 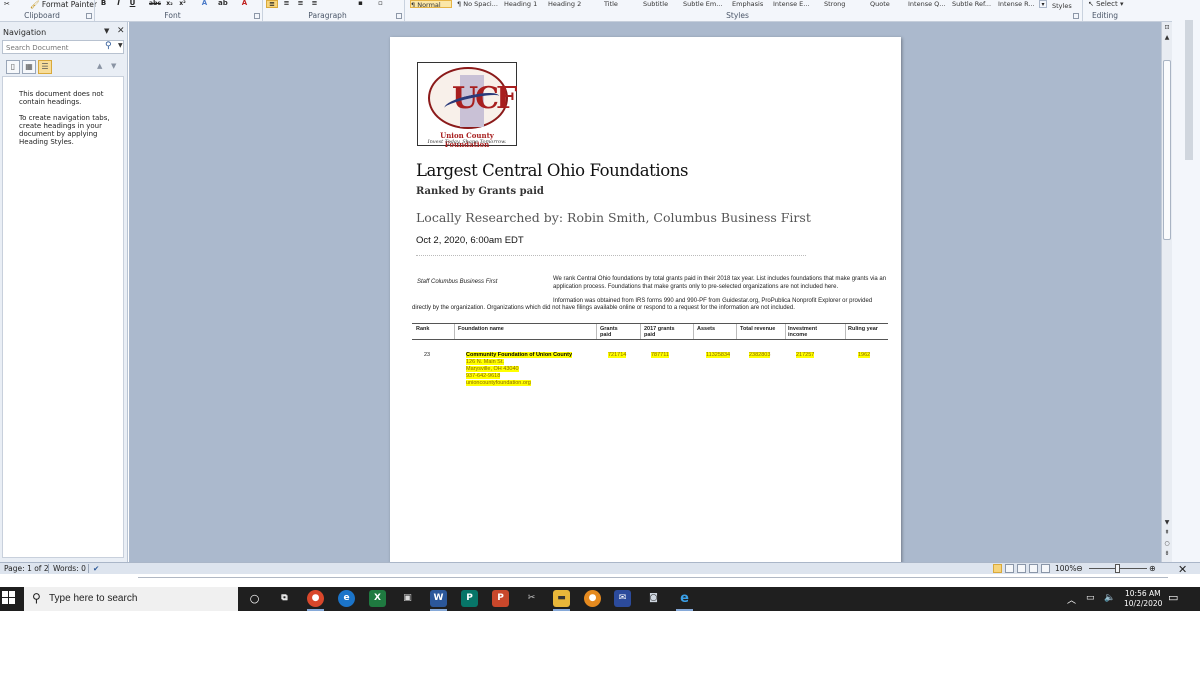 I want to click on draft-view-icon, so click(x=1045, y=568).